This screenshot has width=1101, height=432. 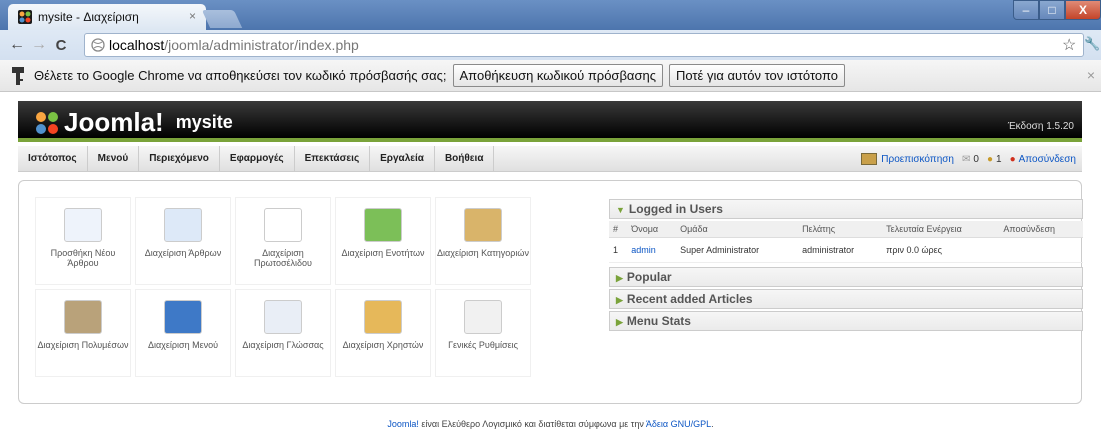 What do you see at coordinates (61, 45) in the screenshot?
I see `reload-button: C` at bounding box center [61, 45].